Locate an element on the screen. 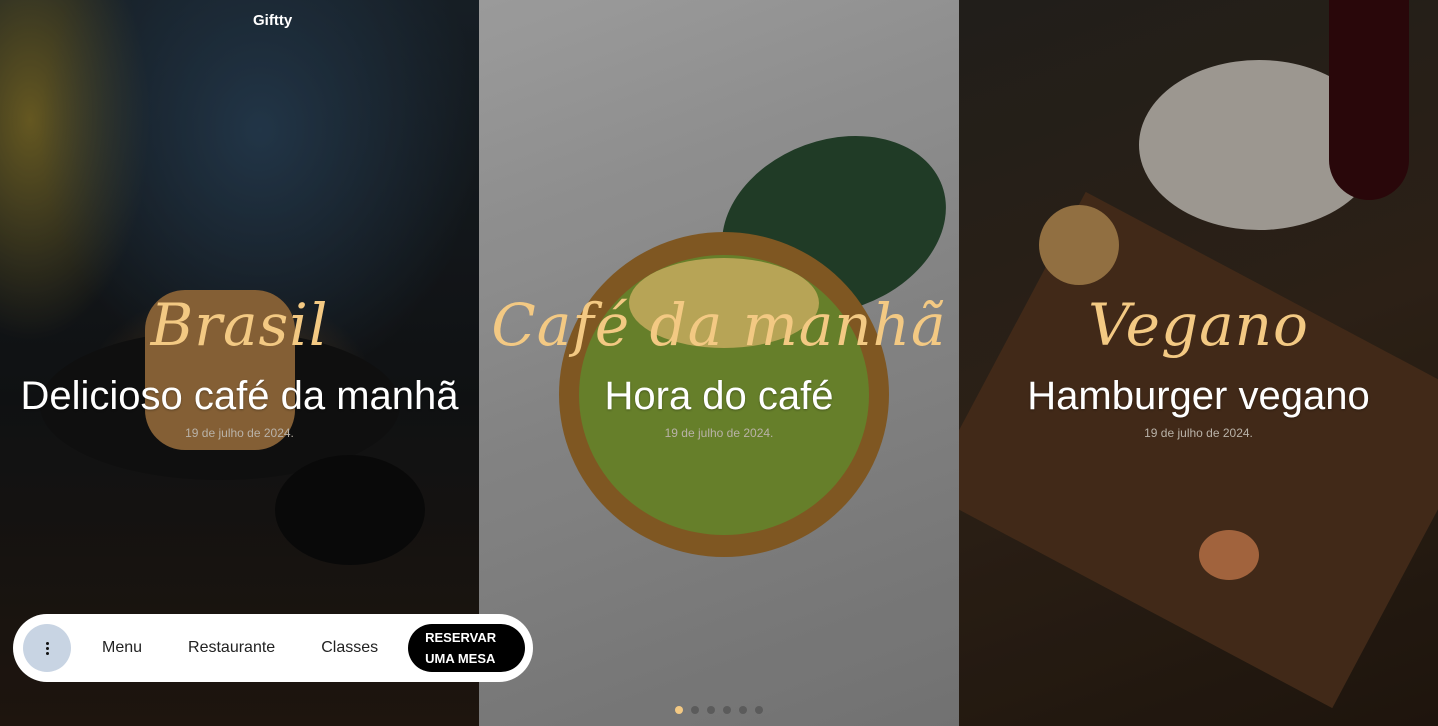 The width and height of the screenshot is (1438, 726). kebab-menu-icon is located at coordinates (47, 648).